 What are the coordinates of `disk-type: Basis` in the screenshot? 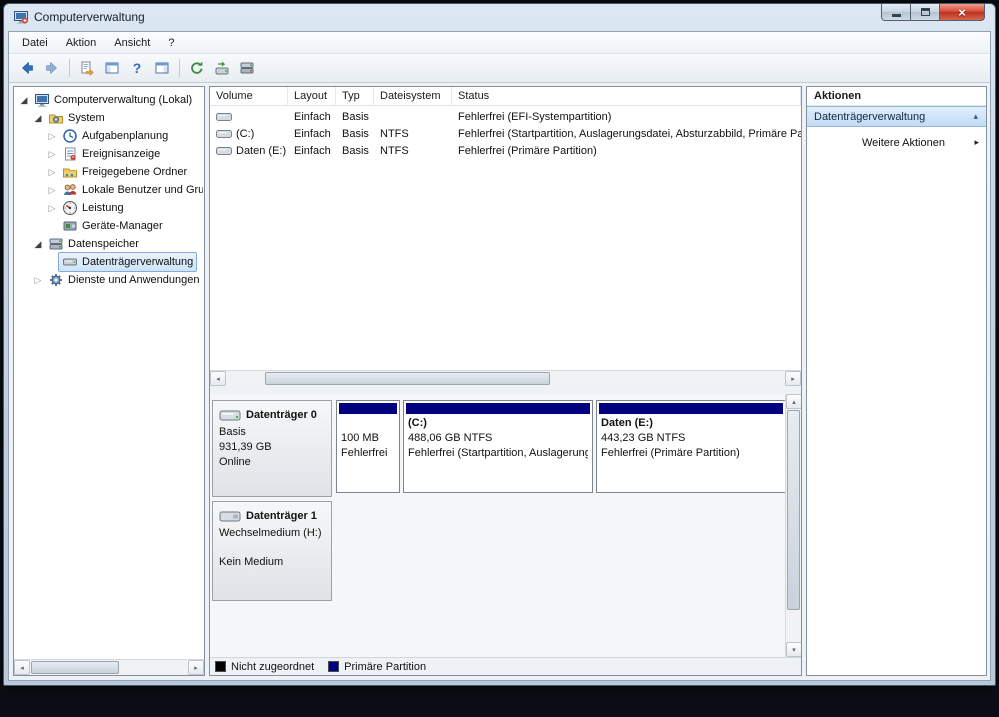 It's located at (232, 432).